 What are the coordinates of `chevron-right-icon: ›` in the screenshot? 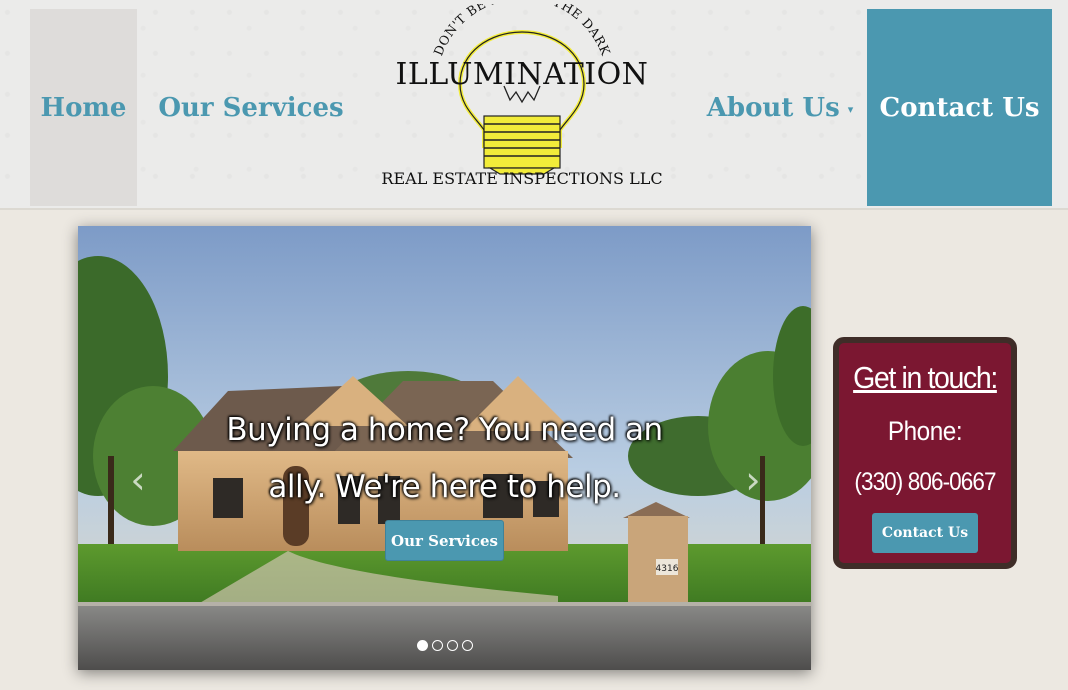 It's located at (753, 480).